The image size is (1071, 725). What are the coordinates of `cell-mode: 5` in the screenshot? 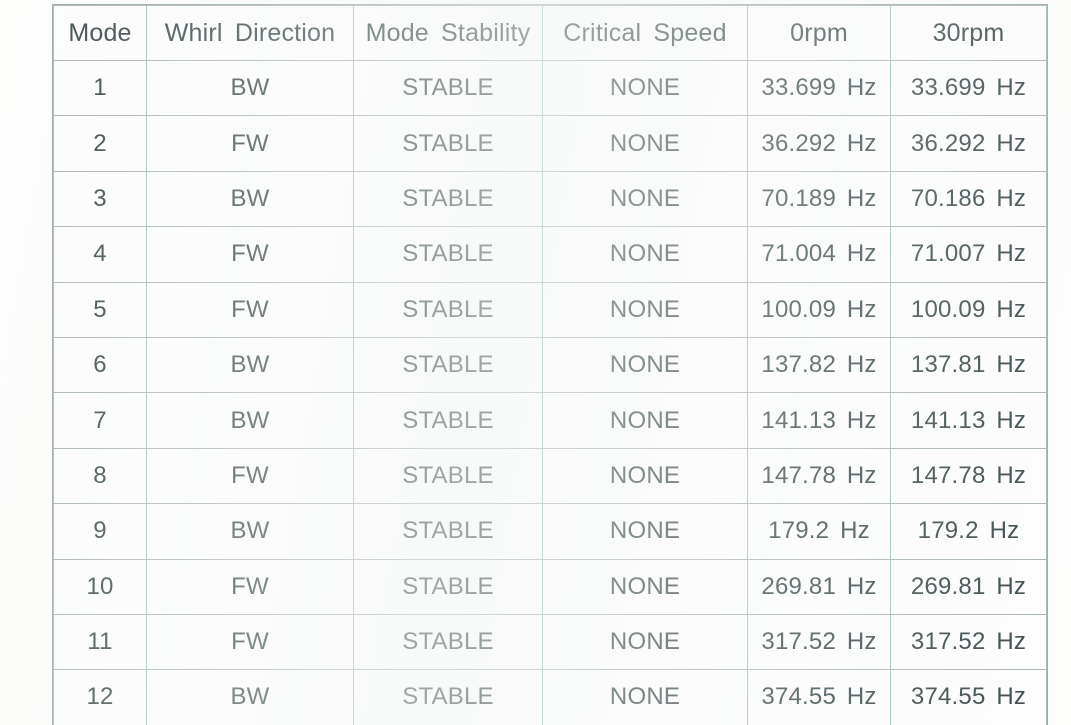 It's located at (100, 309).